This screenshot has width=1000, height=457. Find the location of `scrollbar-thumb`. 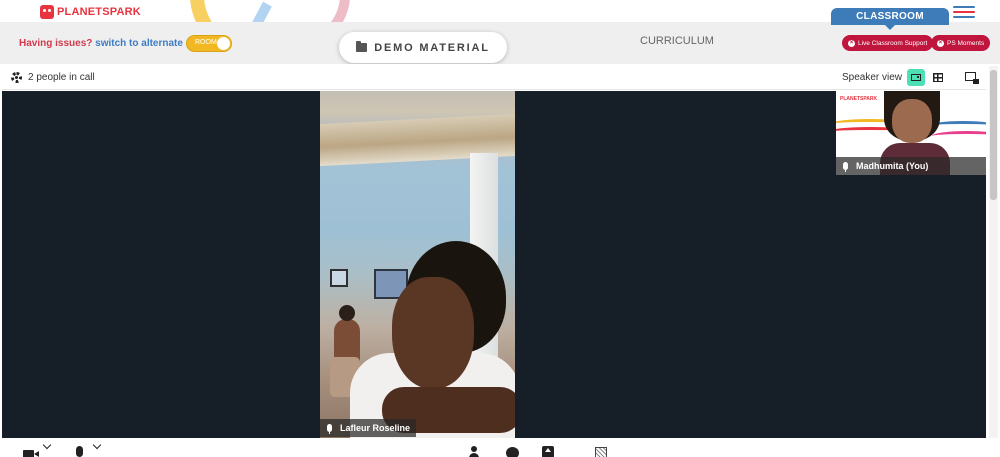

scrollbar-thumb is located at coordinates (993, 135).